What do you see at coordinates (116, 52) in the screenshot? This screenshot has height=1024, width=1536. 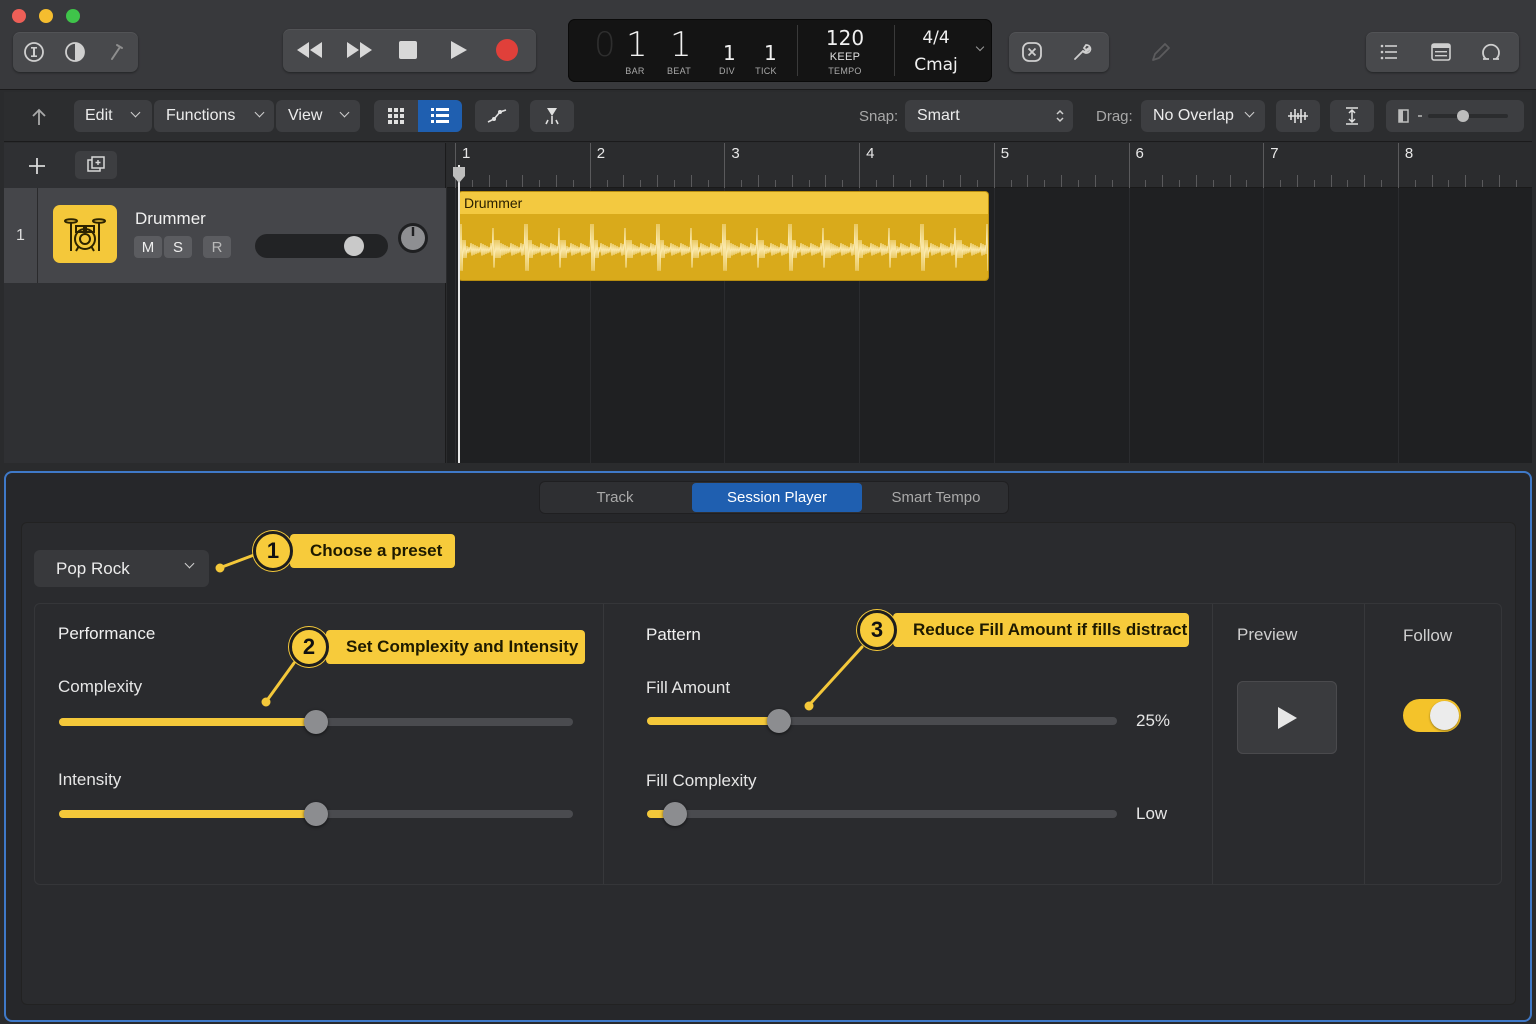 I see `edit-tool-icon` at bounding box center [116, 52].